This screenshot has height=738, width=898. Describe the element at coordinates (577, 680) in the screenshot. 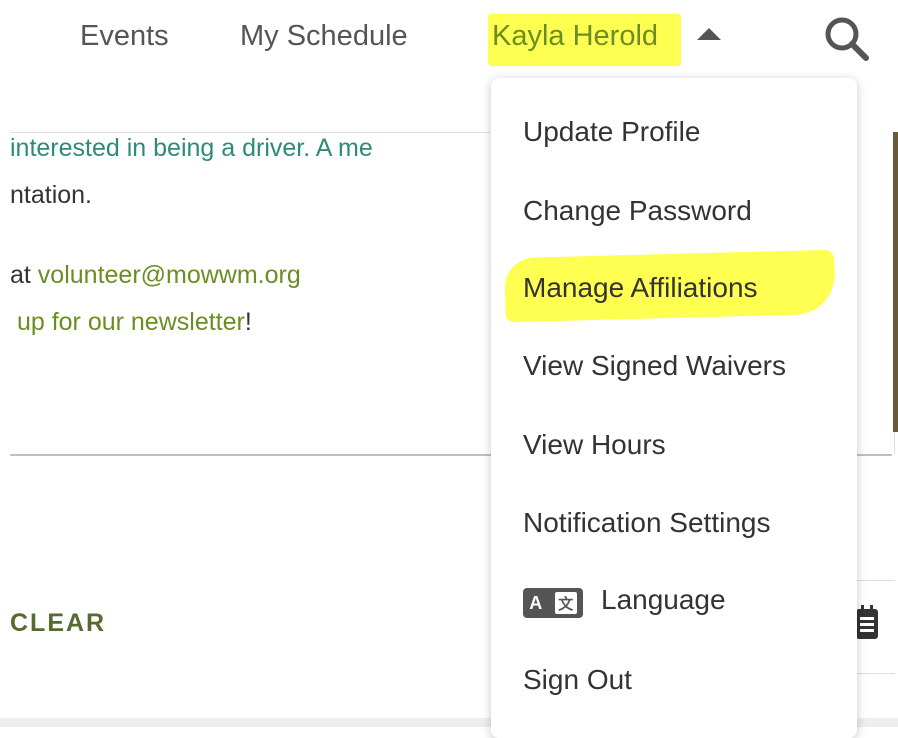

I see `menu-item-sign-out: Sign Out` at that location.